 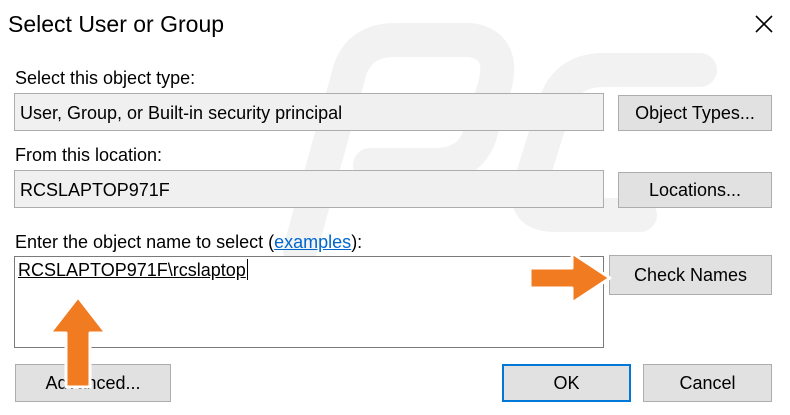 I want to click on object-name-label-suffix: ):, so click(x=357, y=242).